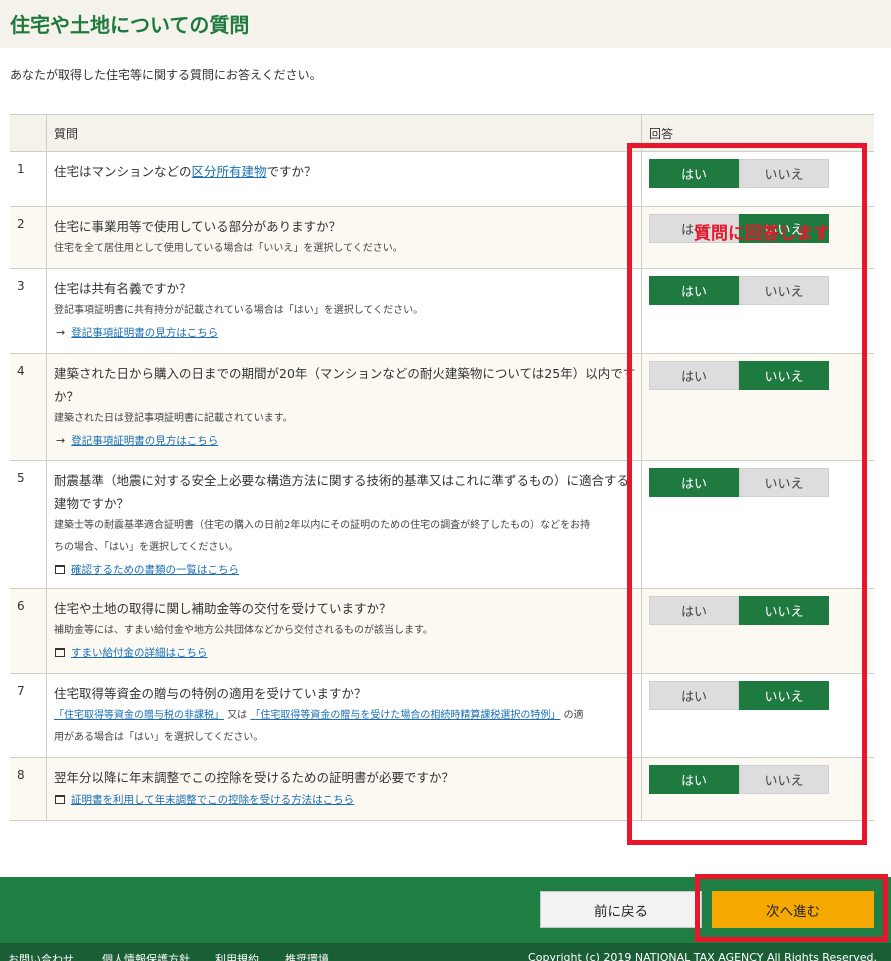 This screenshot has height=961, width=891. I want to click on question-number: 2, so click(28, 237).